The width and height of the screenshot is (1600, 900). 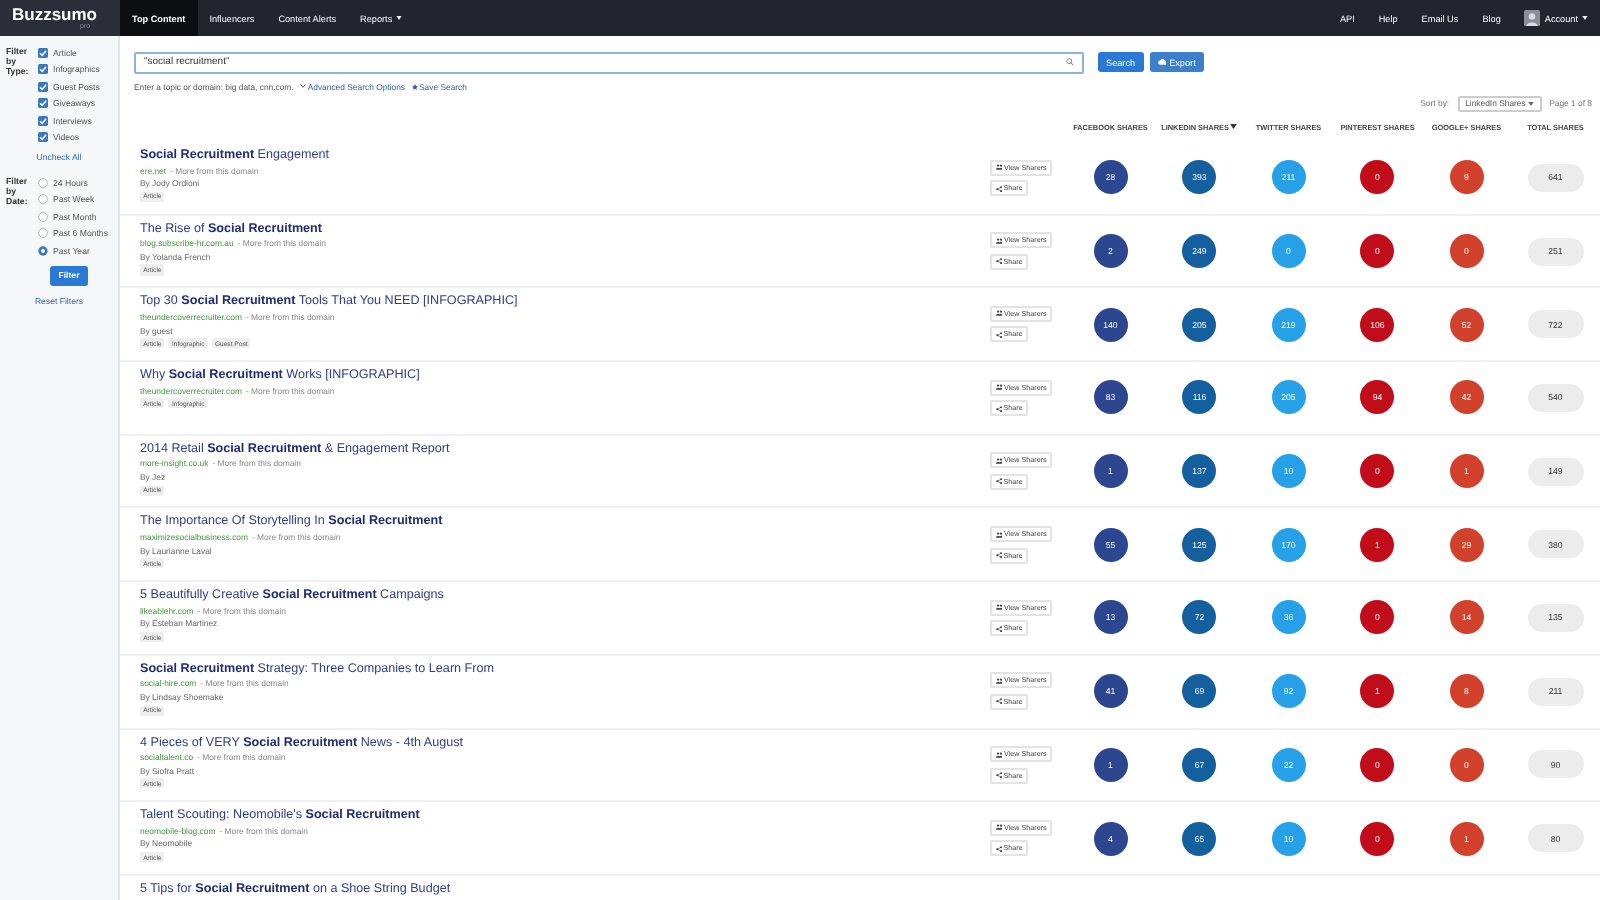 I want to click on avatar-icon, so click(x=1532, y=18).